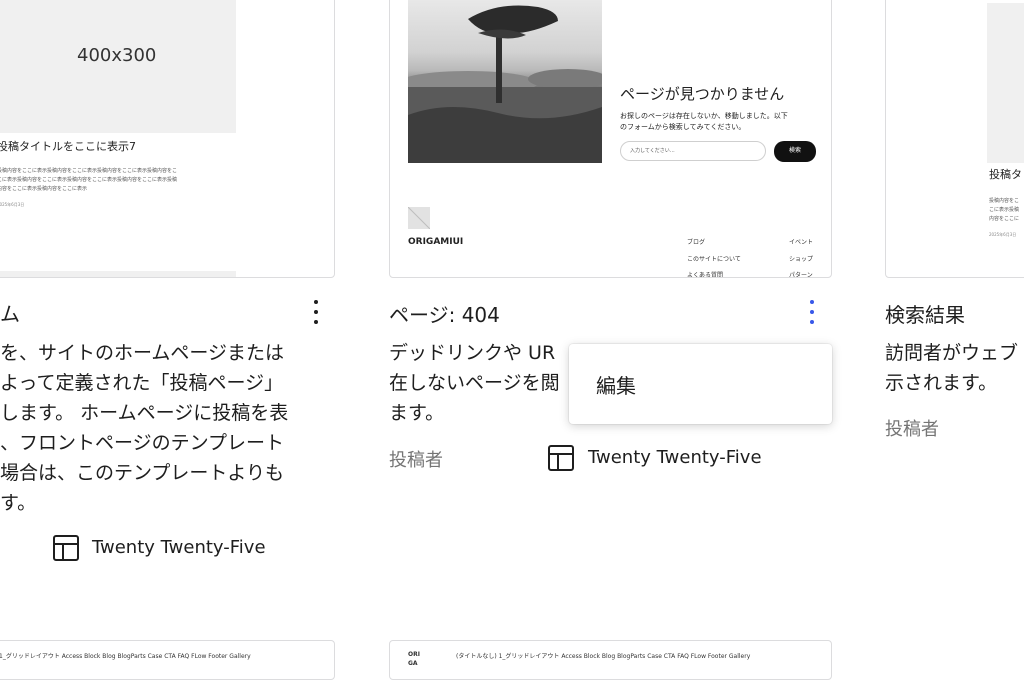  I want to click on template-description-line: ます。, so click(417, 413).